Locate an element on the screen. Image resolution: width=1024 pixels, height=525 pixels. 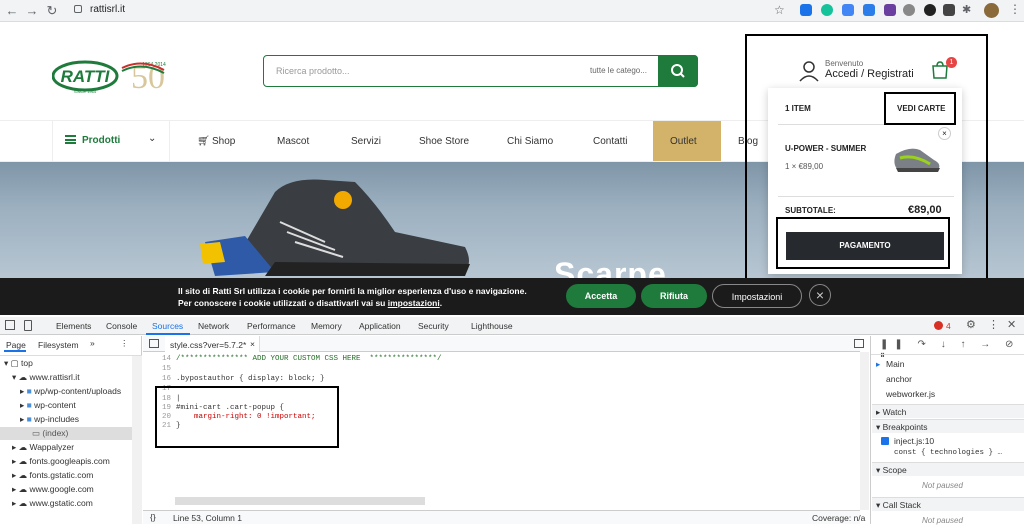
ratti-logo: RATTI SINCE 1964 50 1964 2014 is located at coordinates (116, 74).